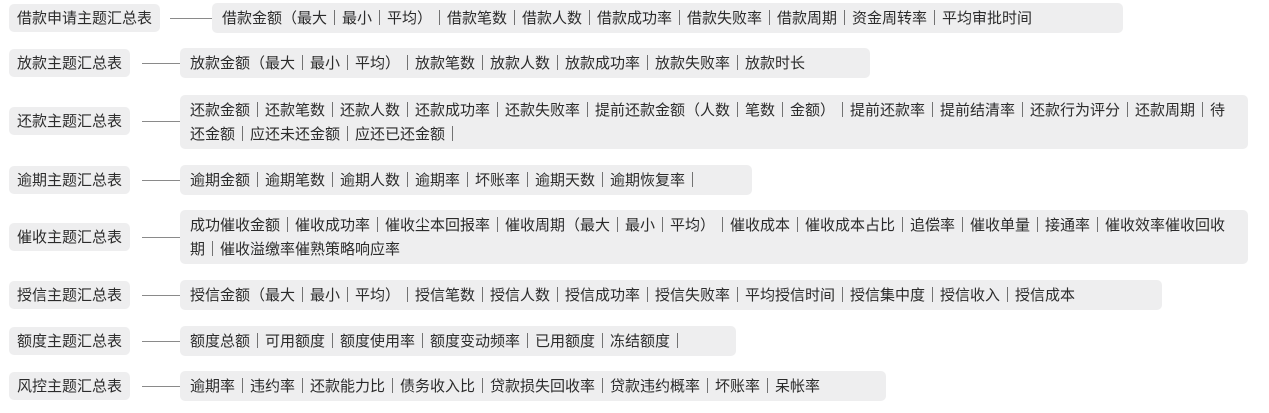 This screenshot has width=1269, height=413. I want to click on topic-node: 放款主题汇总表, so click(70, 63).